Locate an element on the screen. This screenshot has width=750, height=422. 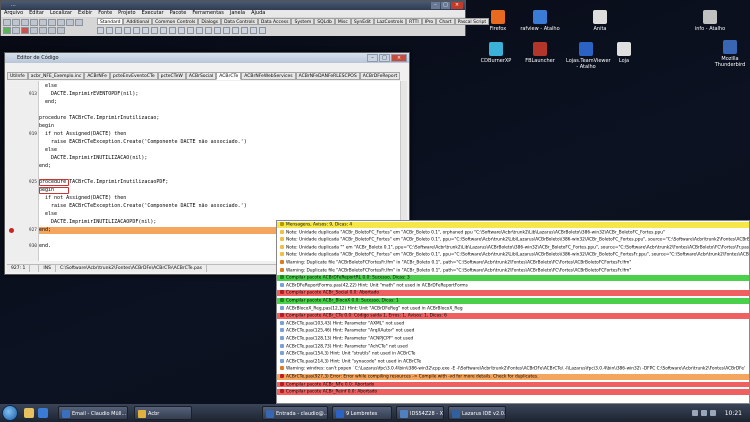
view-forms-icon is located at coordinates (70, 22).